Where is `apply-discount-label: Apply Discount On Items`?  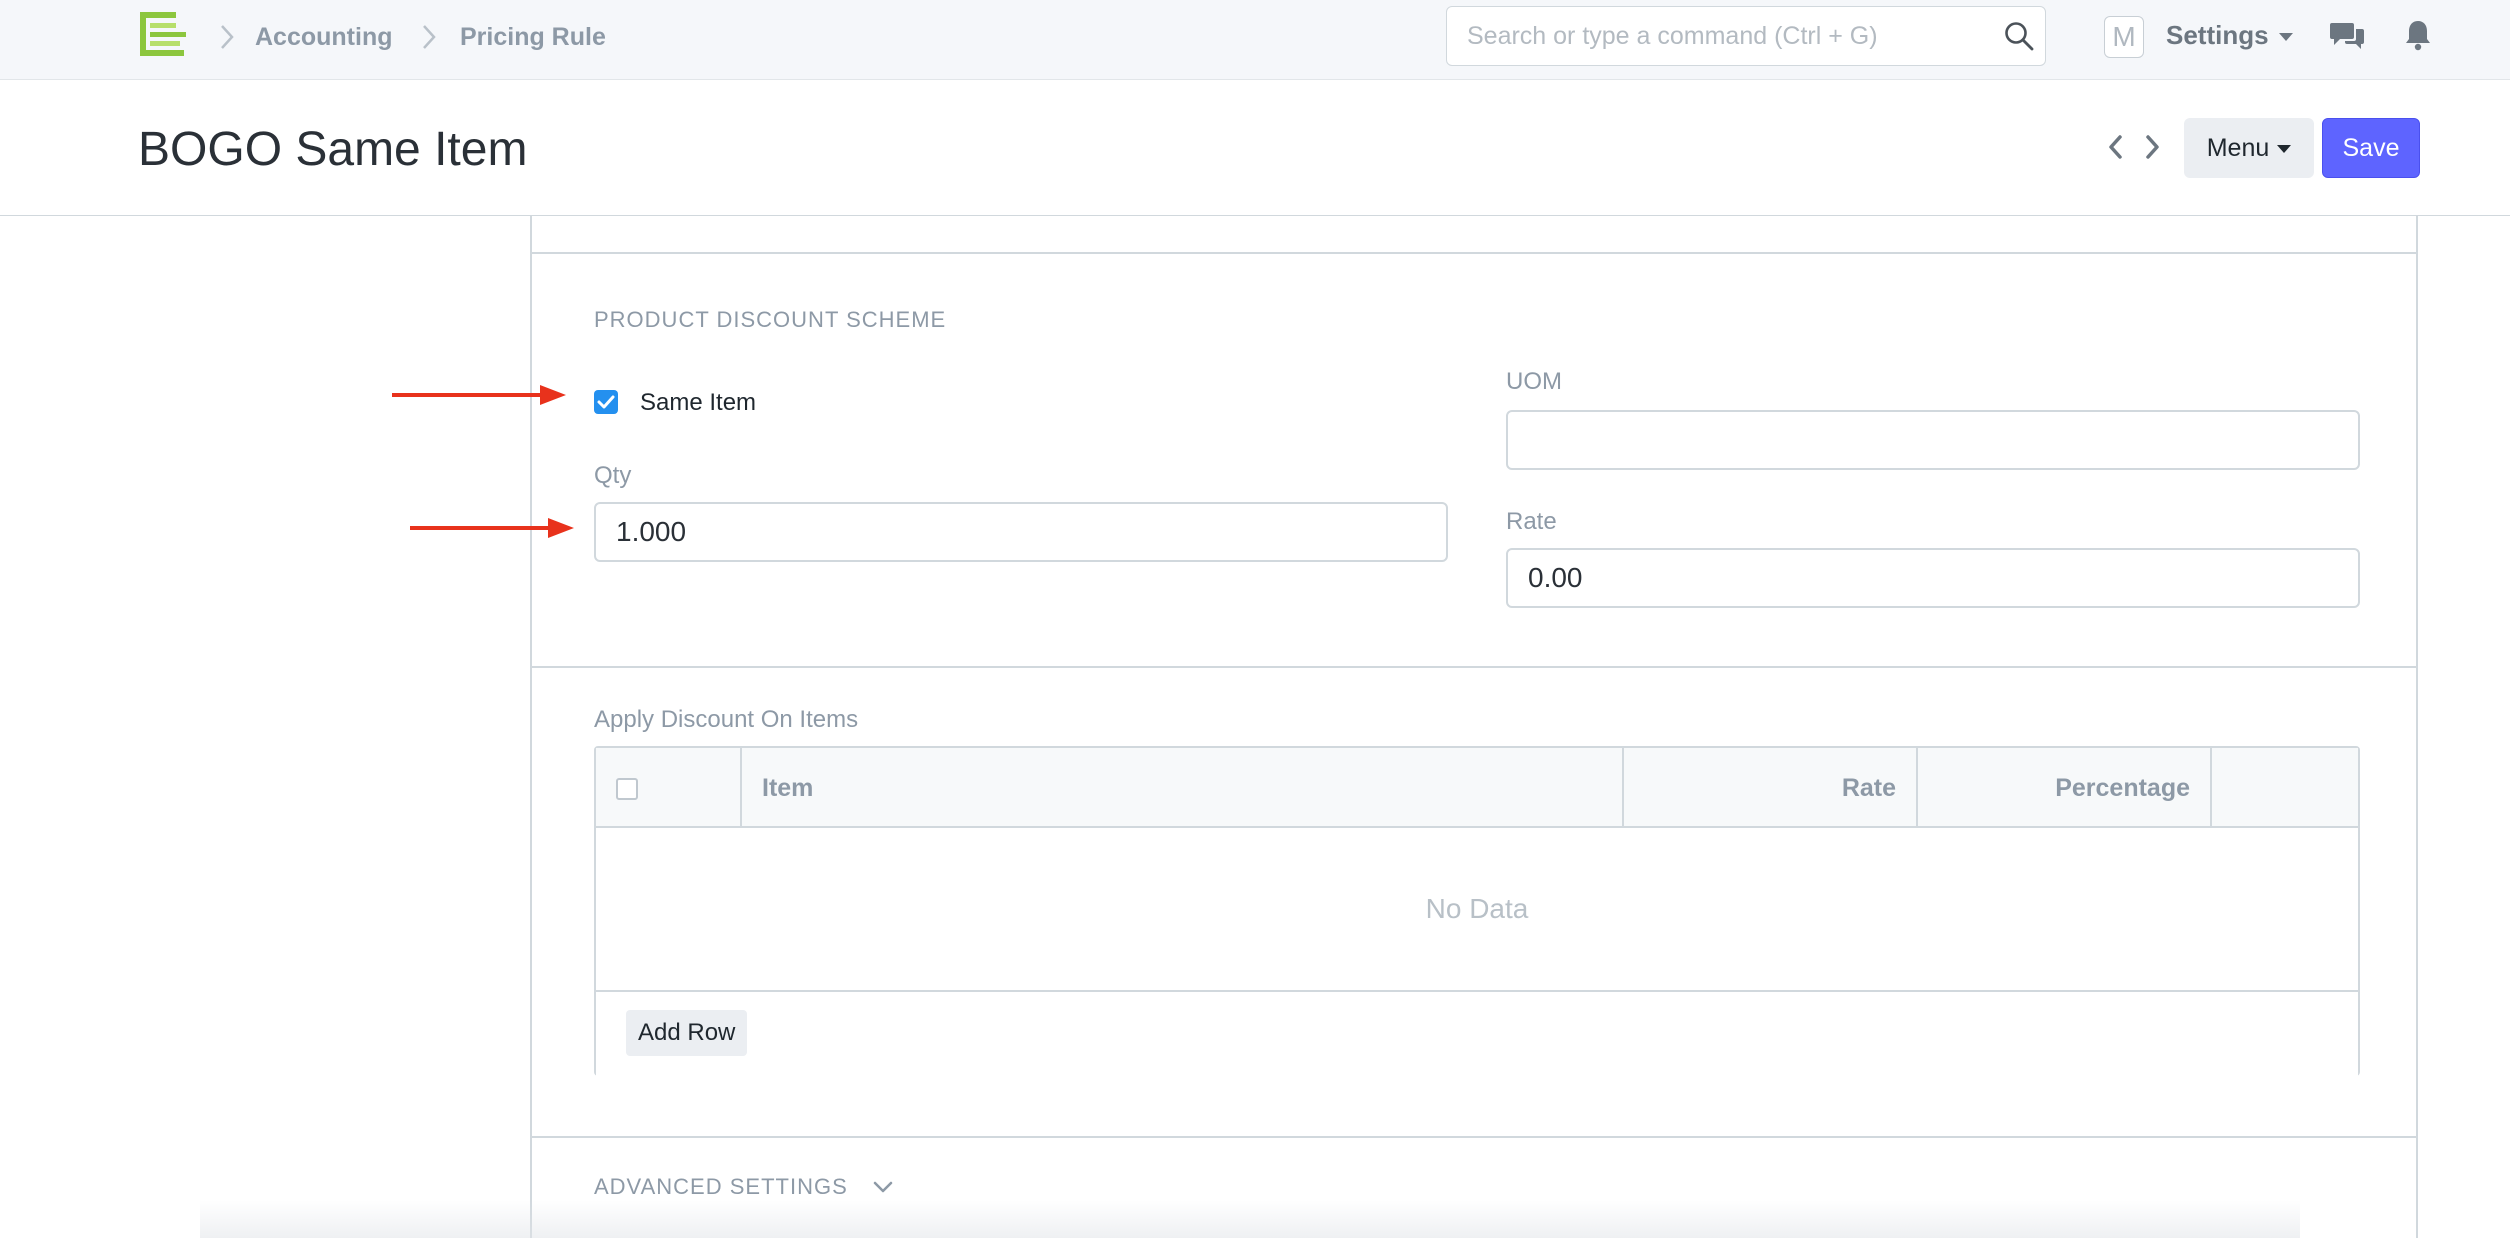 apply-discount-label: Apply Discount On Items is located at coordinates (726, 719).